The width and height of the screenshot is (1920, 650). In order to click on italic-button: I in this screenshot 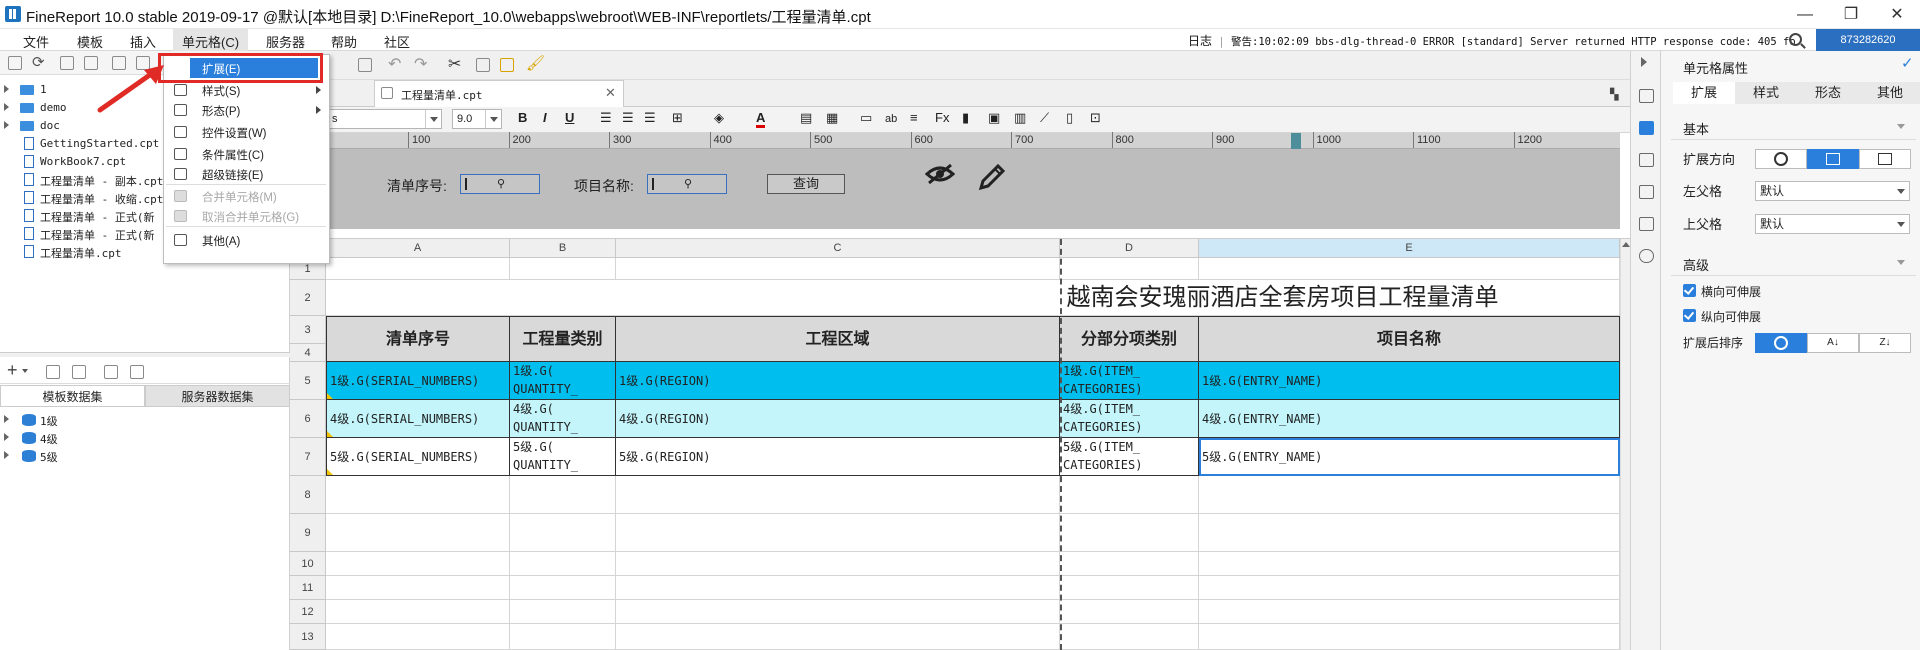, I will do `click(545, 117)`.